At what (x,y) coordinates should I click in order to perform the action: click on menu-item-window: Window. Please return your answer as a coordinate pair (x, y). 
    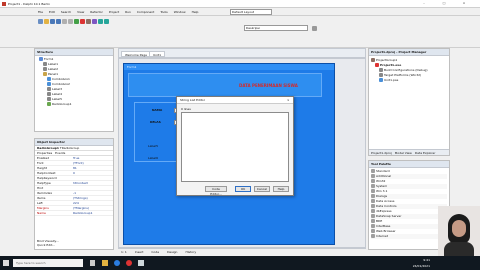
    Looking at the image, I should click on (180, 12).